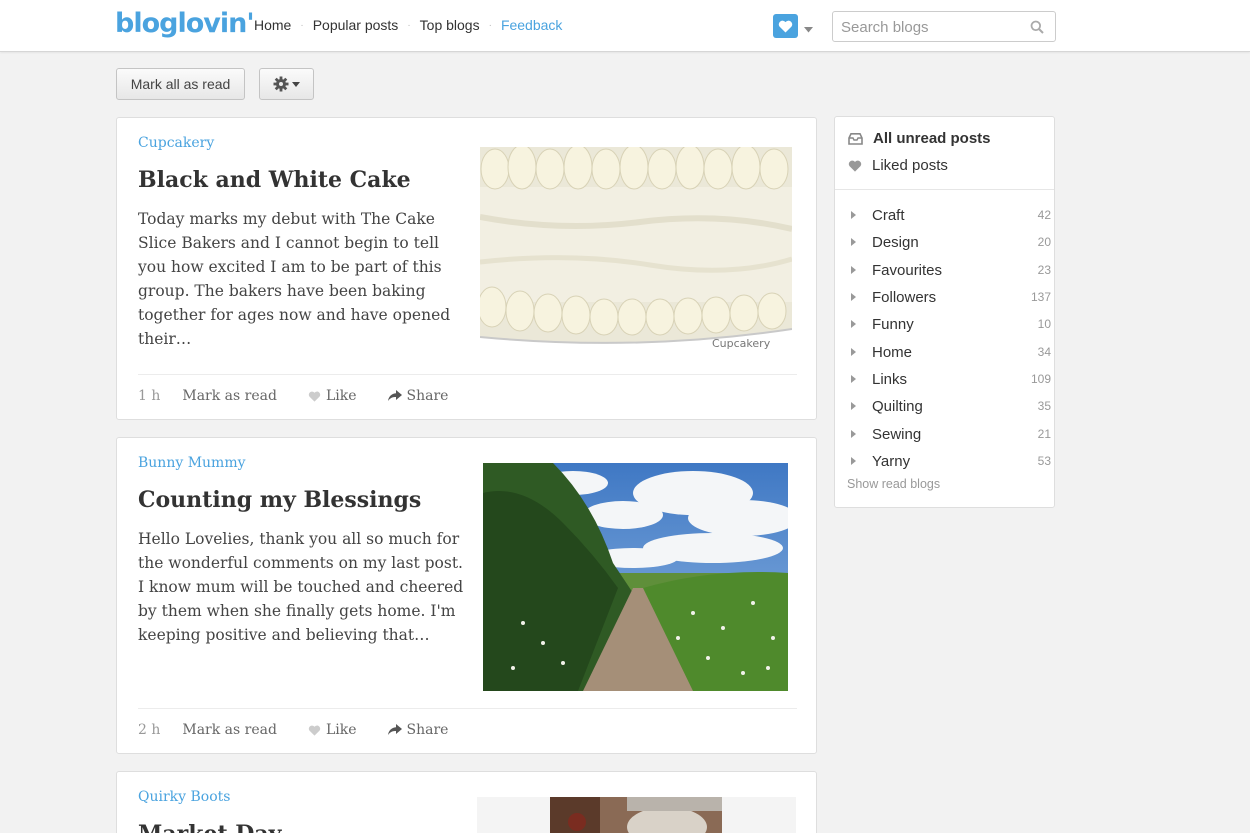 This screenshot has width=1250, height=833. Describe the element at coordinates (281, 84) in the screenshot. I see `gear-icon` at that location.